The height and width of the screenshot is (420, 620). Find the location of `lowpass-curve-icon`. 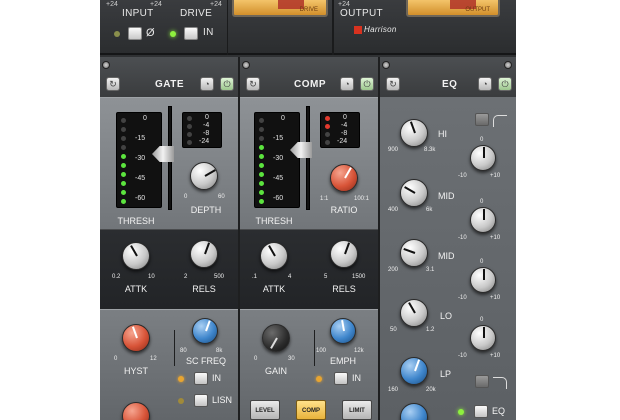

lowpass-curve-icon is located at coordinates (500, 383).